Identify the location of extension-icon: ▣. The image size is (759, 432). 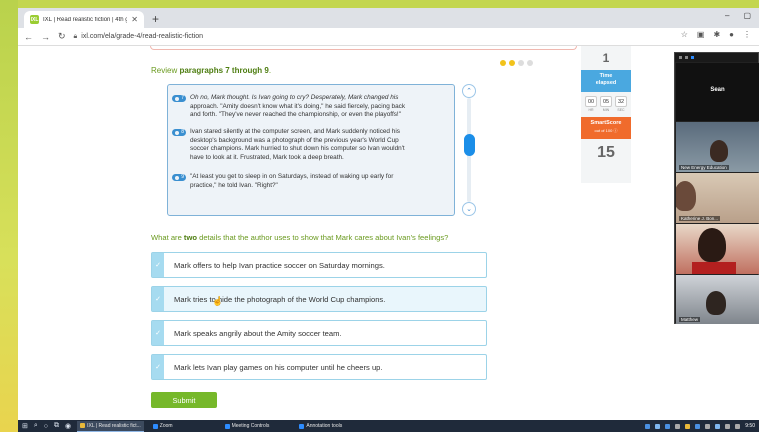
(701, 34).